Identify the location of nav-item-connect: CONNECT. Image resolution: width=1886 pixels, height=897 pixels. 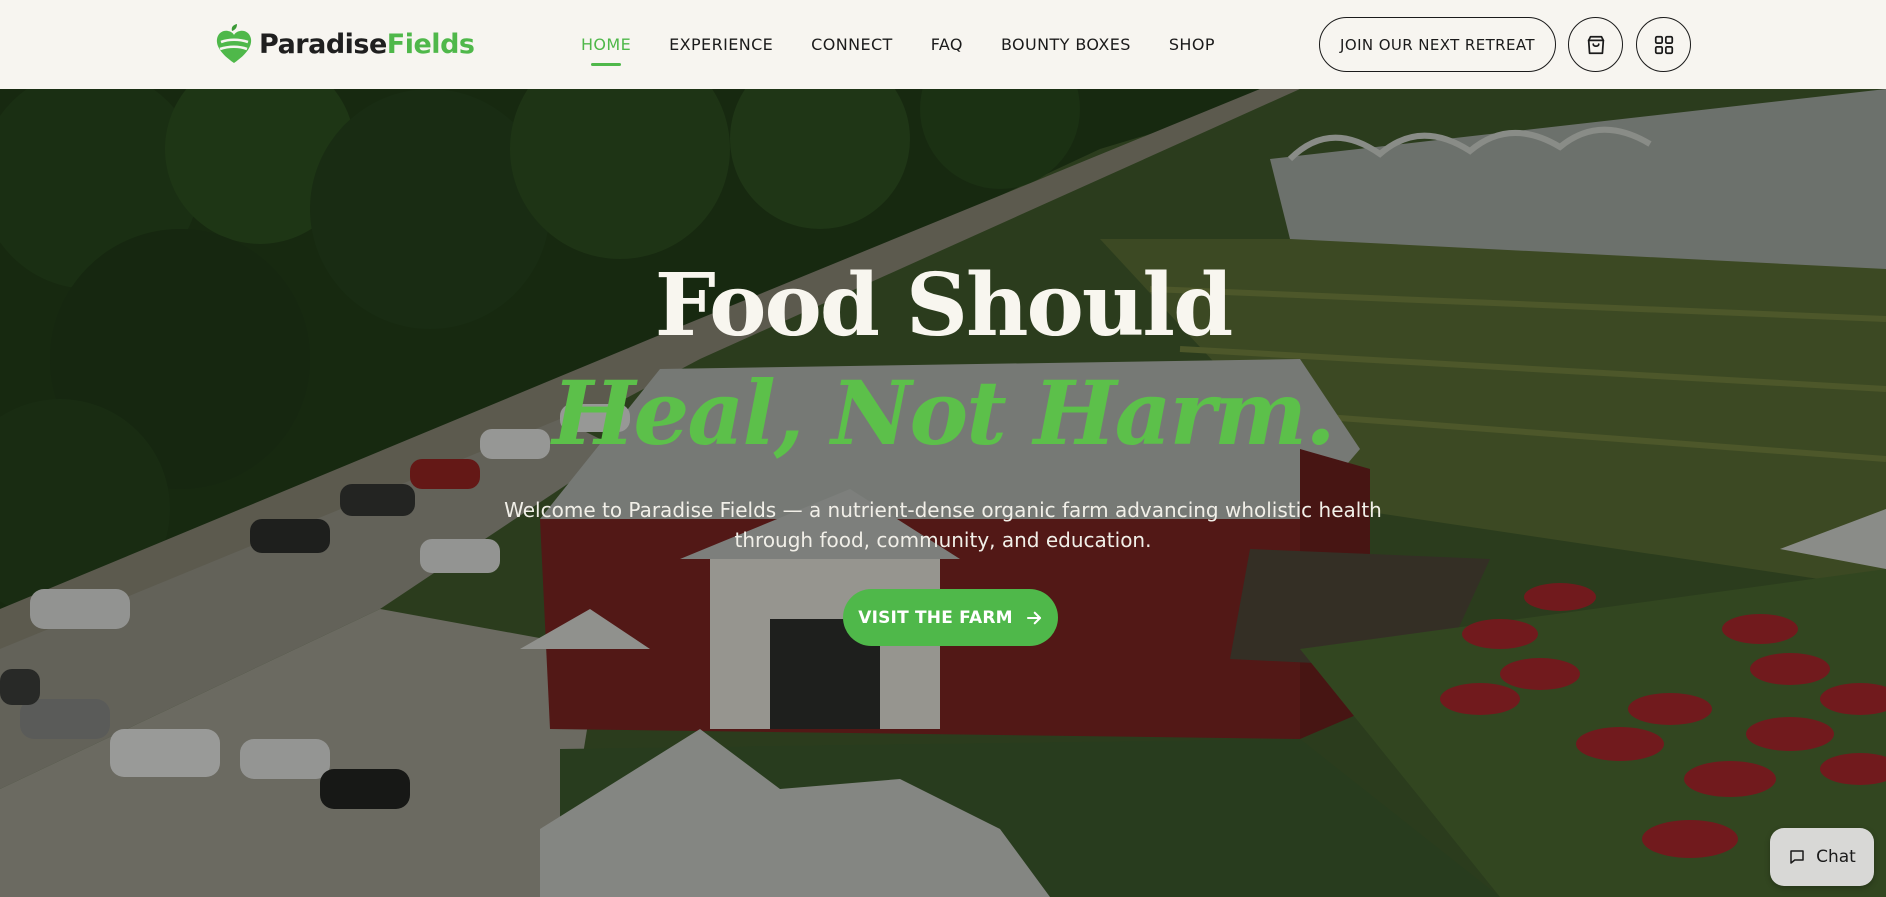
(852, 44).